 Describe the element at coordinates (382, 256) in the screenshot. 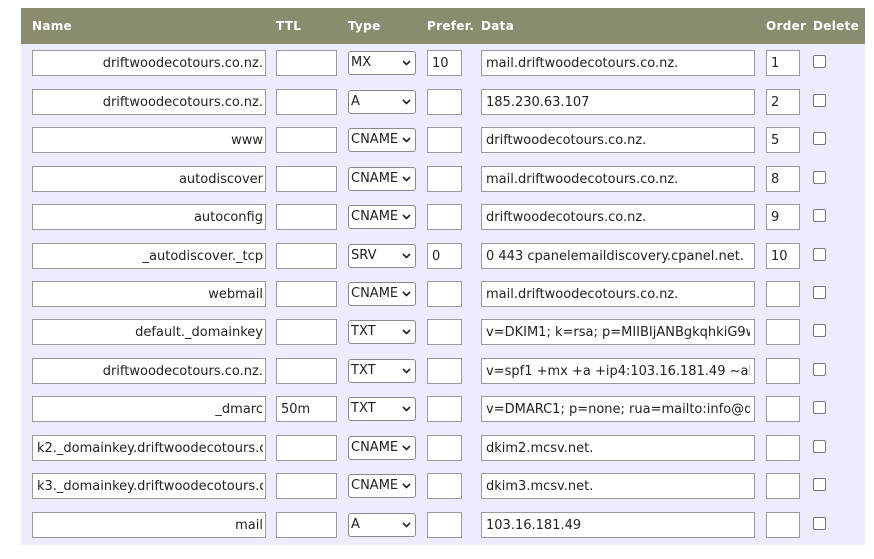

I see `record-type-select: SRV` at that location.